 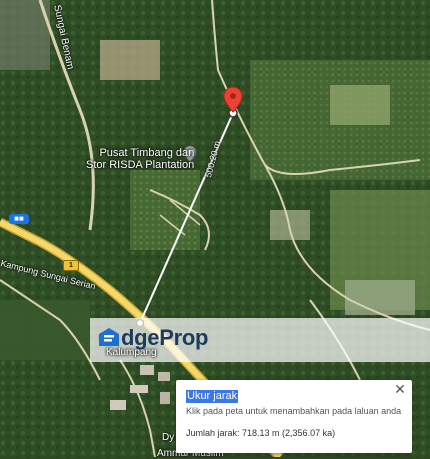 What do you see at coordinates (140, 165) in the screenshot?
I see `poi-label-line2: Stor RISDA Plantation` at bounding box center [140, 165].